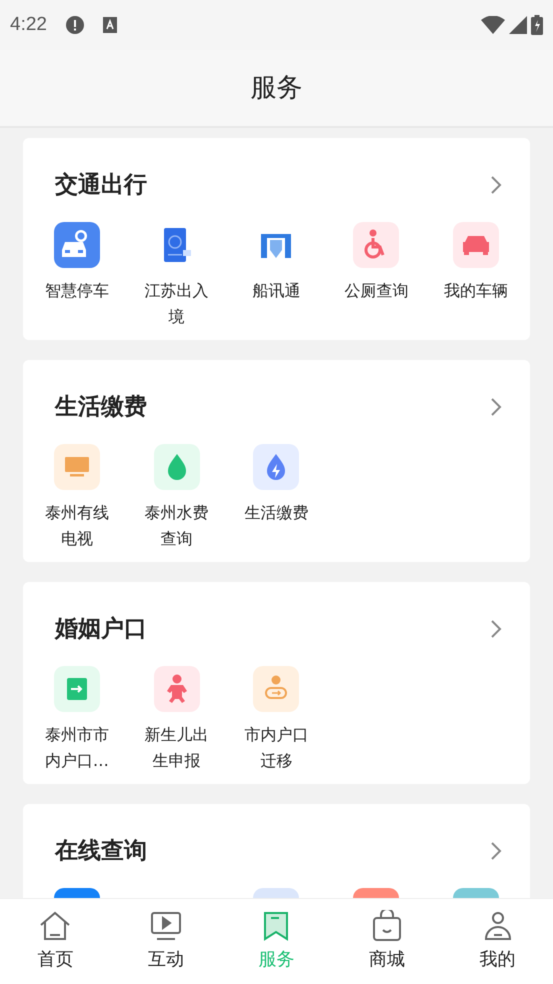  I want to click on status-time: 4:22, so click(28, 24).